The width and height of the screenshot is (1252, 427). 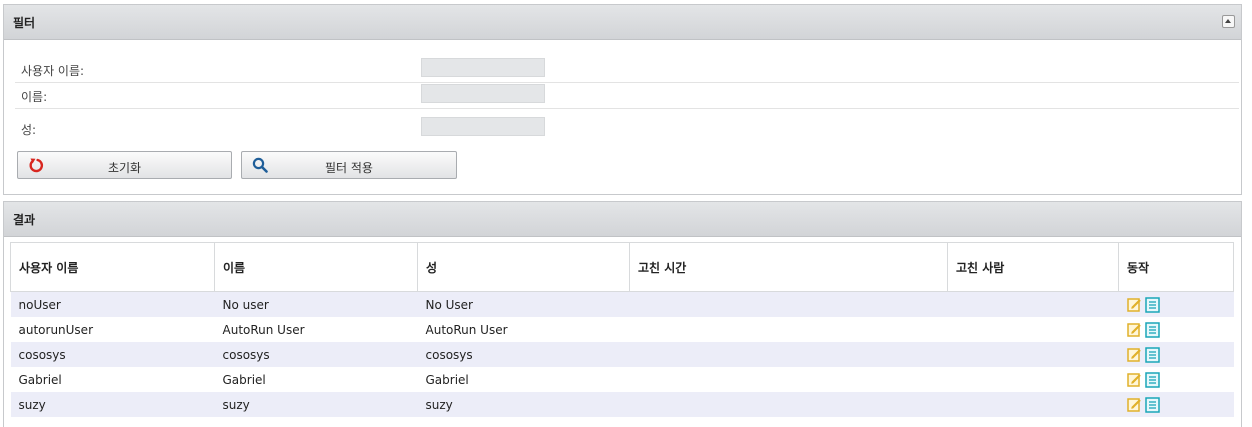 What do you see at coordinates (627, 69) in the screenshot?
I see `filter-row-username: 사용자 이름:` at bounding box center [627, 69].